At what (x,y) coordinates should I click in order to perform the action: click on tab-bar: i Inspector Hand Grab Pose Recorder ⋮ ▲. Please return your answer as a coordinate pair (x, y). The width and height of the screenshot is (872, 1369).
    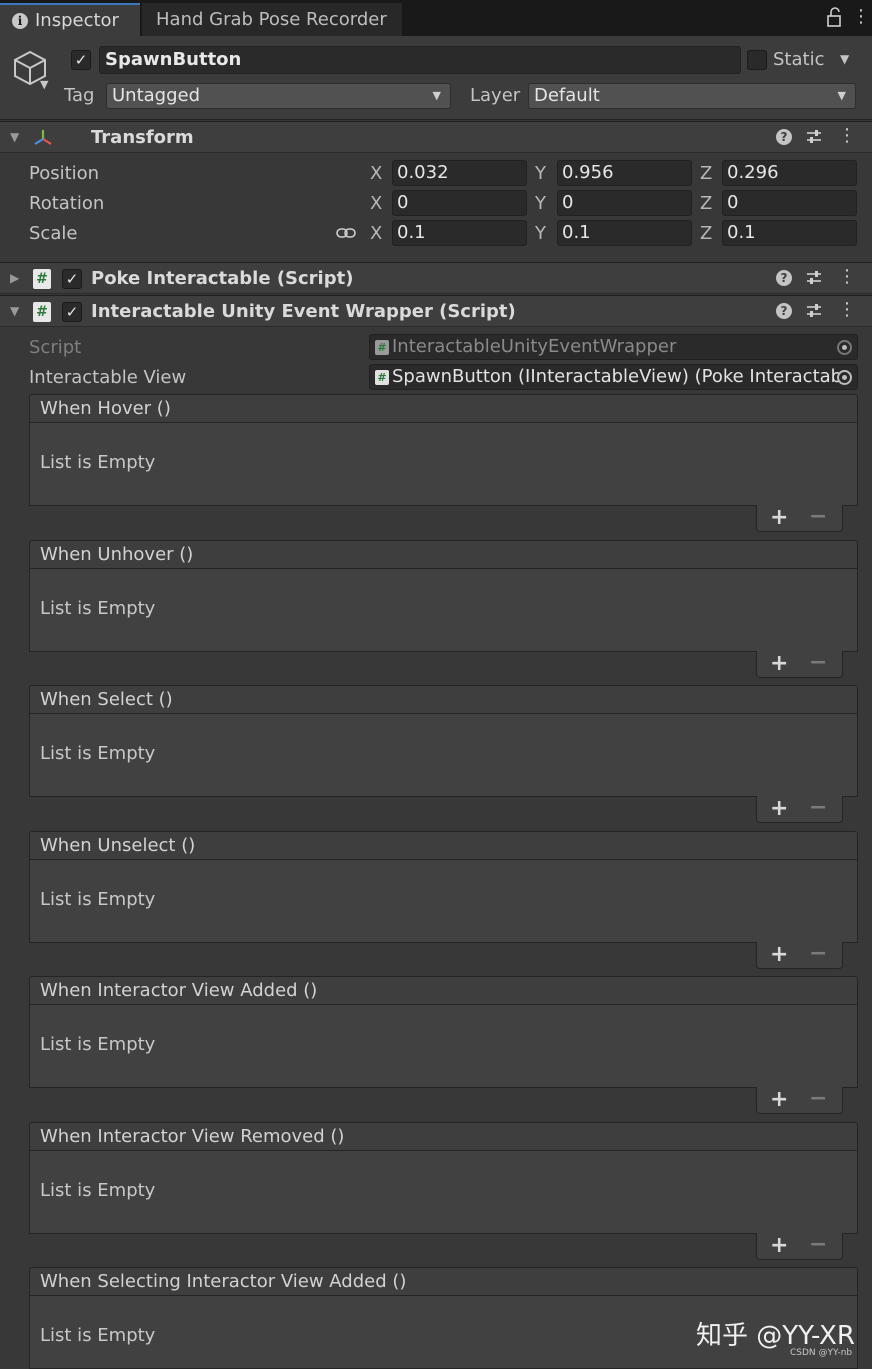
    Looking at the image, I should click on (436, 24).